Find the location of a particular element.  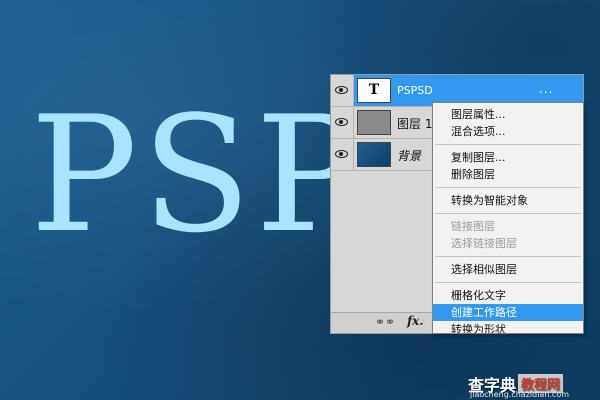

layer-name: 背景 is located at coordinates (409, 156).